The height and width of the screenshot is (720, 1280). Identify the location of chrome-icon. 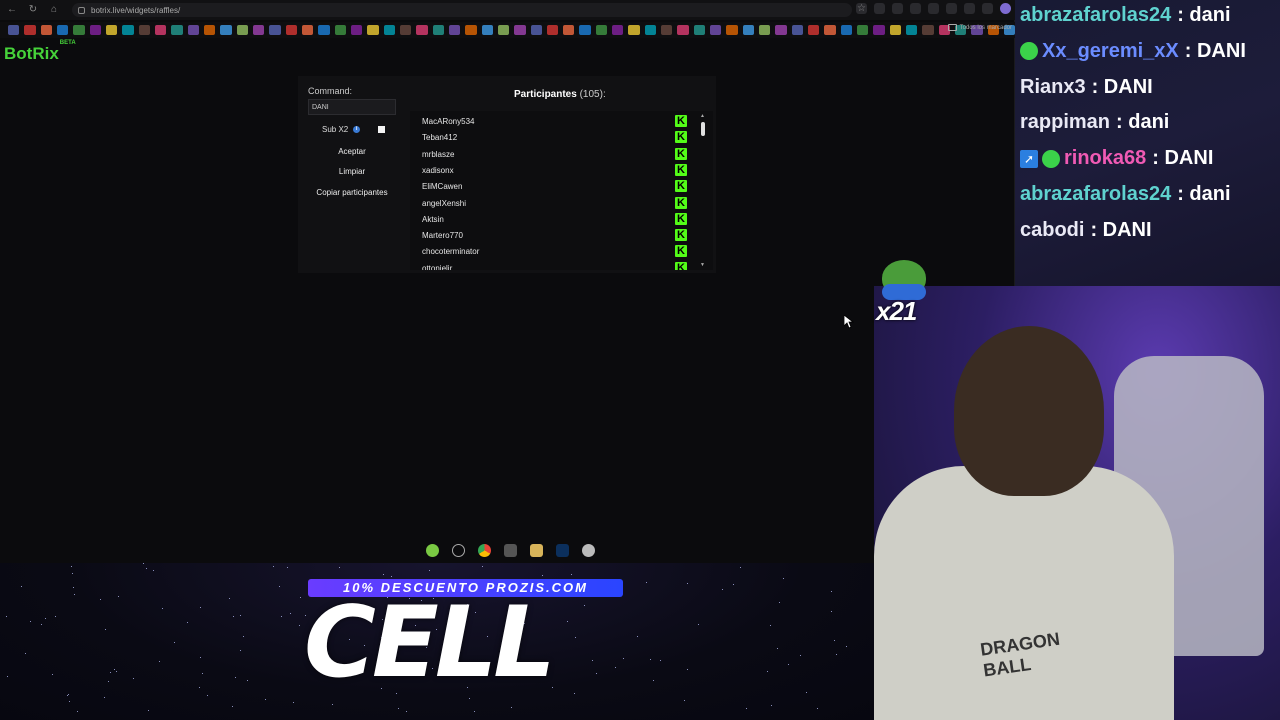
(484, 550).